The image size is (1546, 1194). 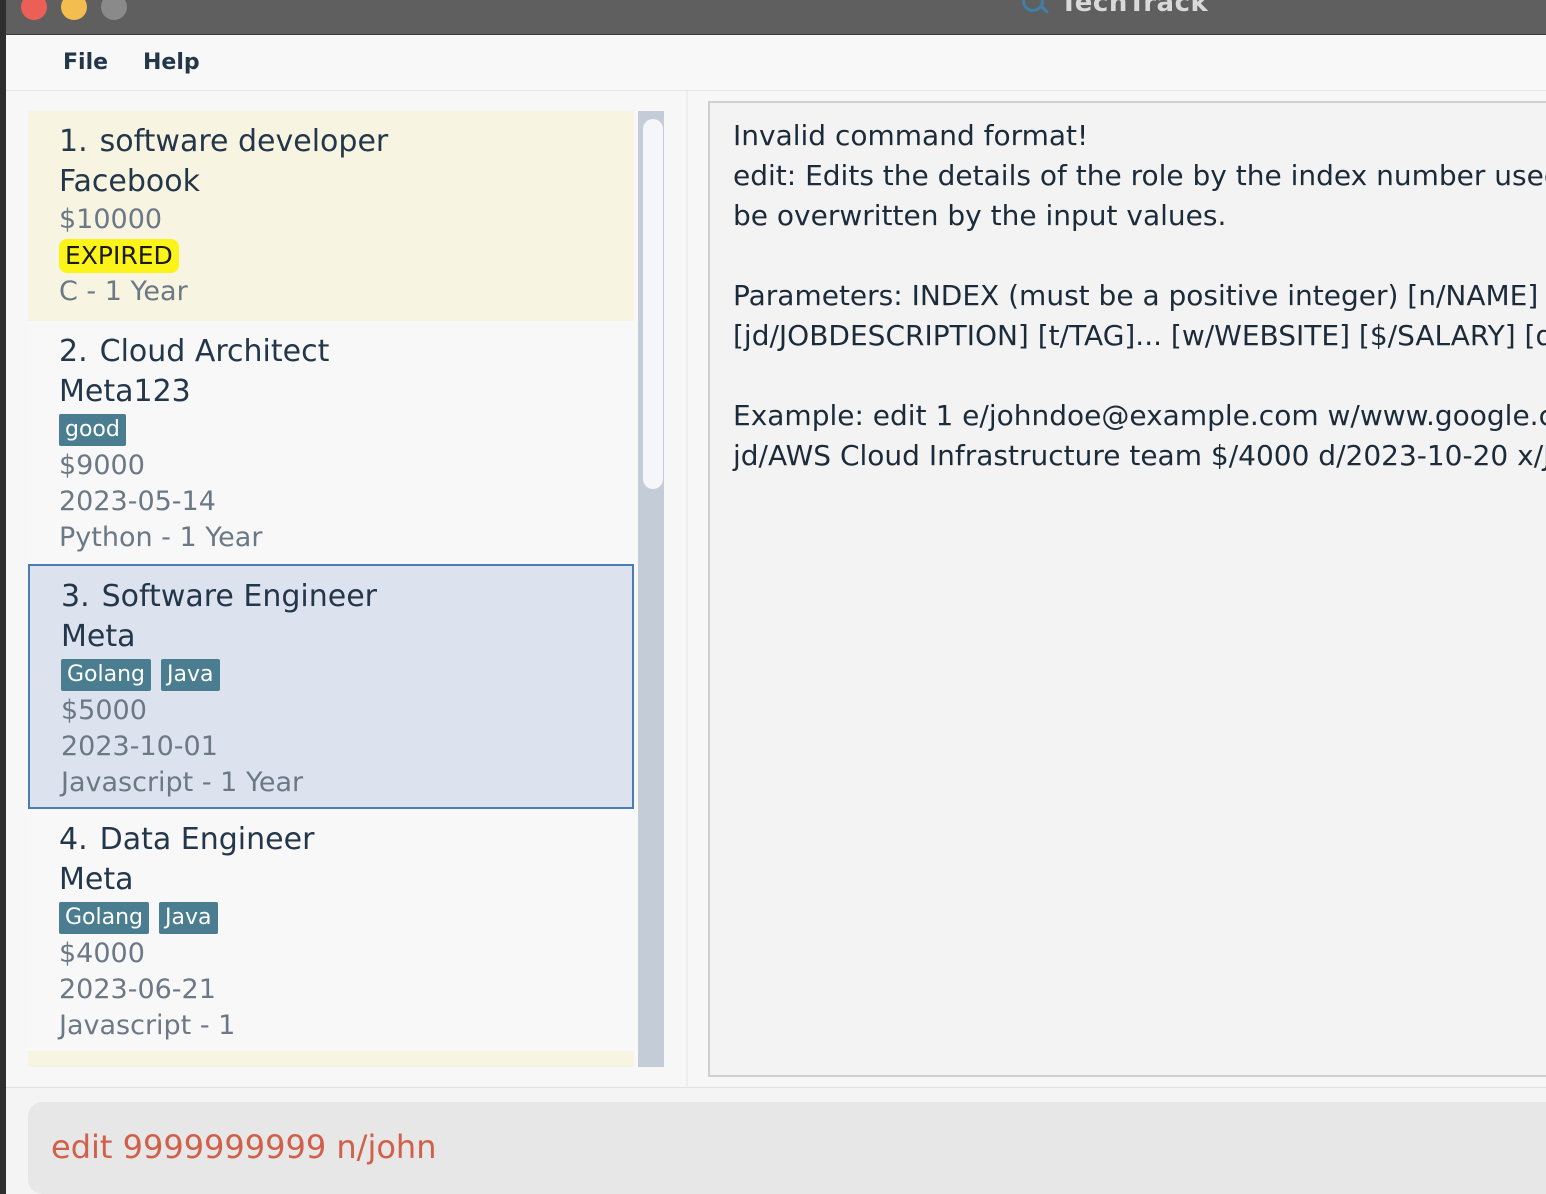 I want to click on expired-badge: EXPIRED, so click(x=119, y=256).